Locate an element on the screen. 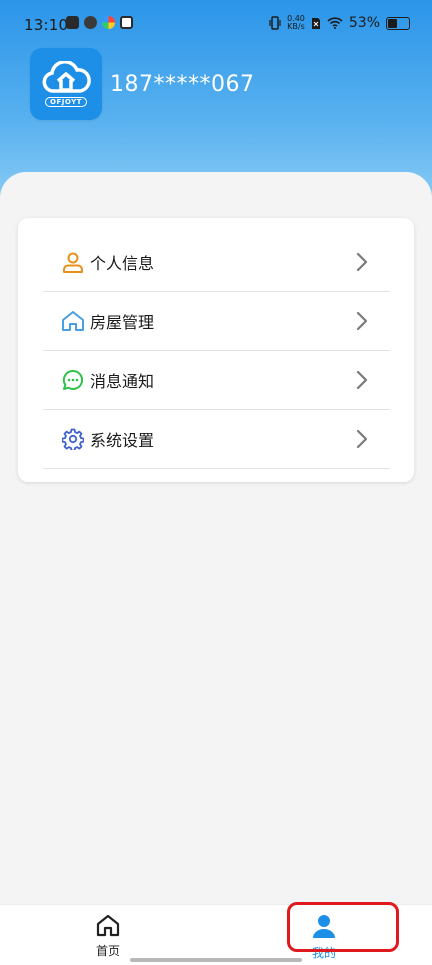  menu-item-label: 房屋管理 is located at coordinates (122, 322).